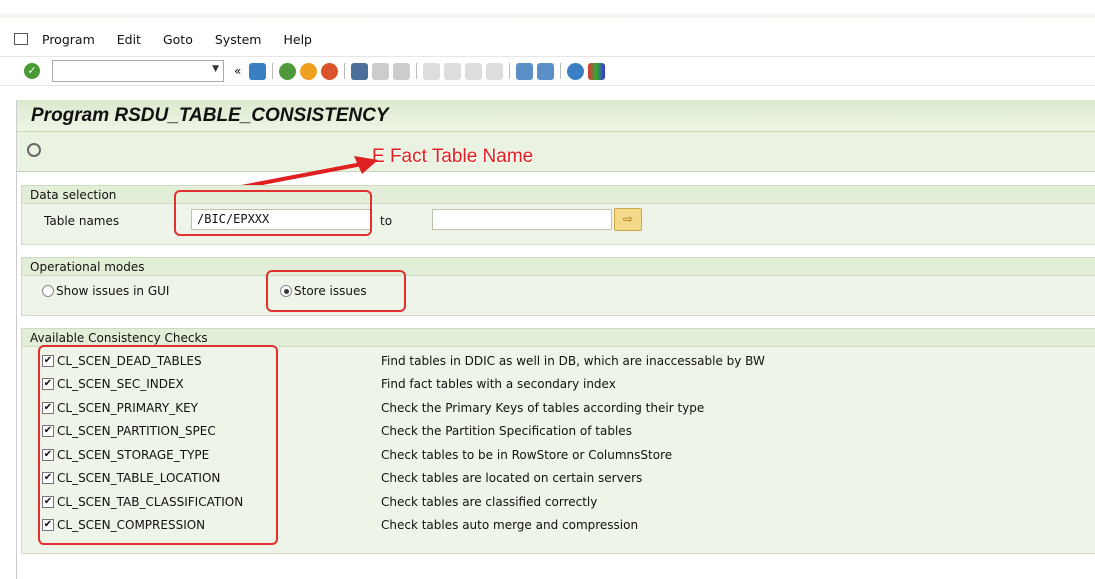 The width and height of the screenshot is (1095, 579). I want to click on shortcut-icon, so click(546, 71).